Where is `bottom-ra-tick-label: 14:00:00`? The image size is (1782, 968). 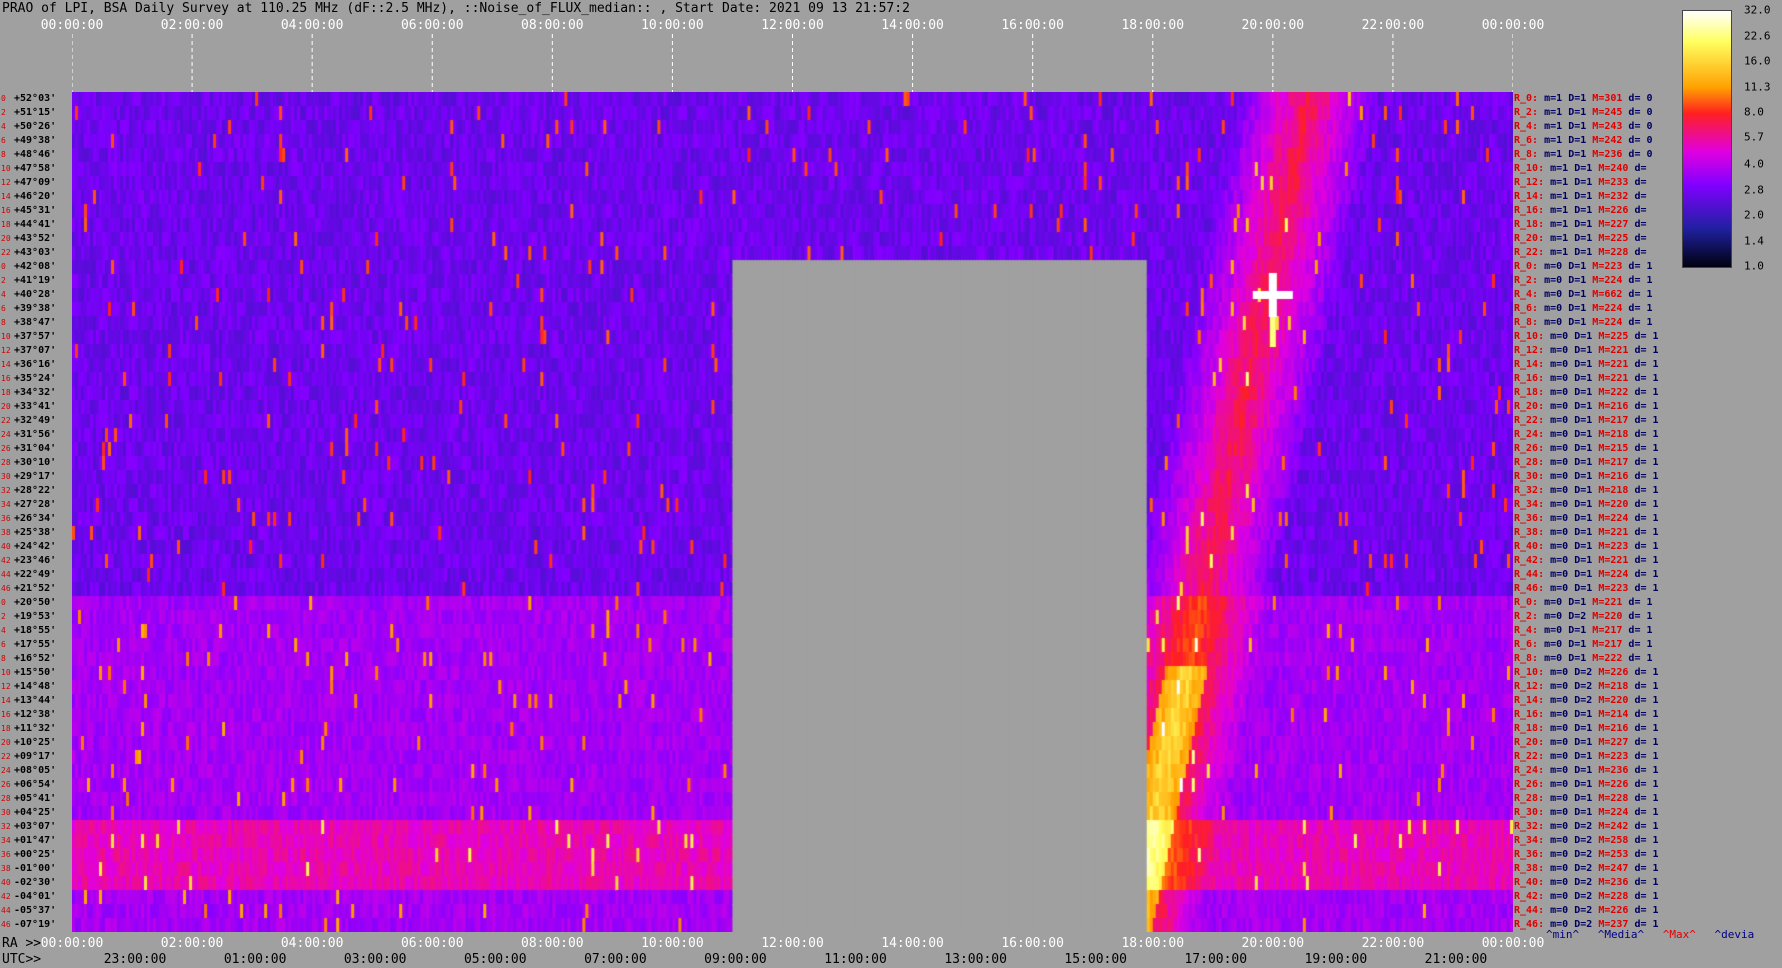 bottom-ra-tick-label: 14:00:00 is located at coordinates (912, 943).